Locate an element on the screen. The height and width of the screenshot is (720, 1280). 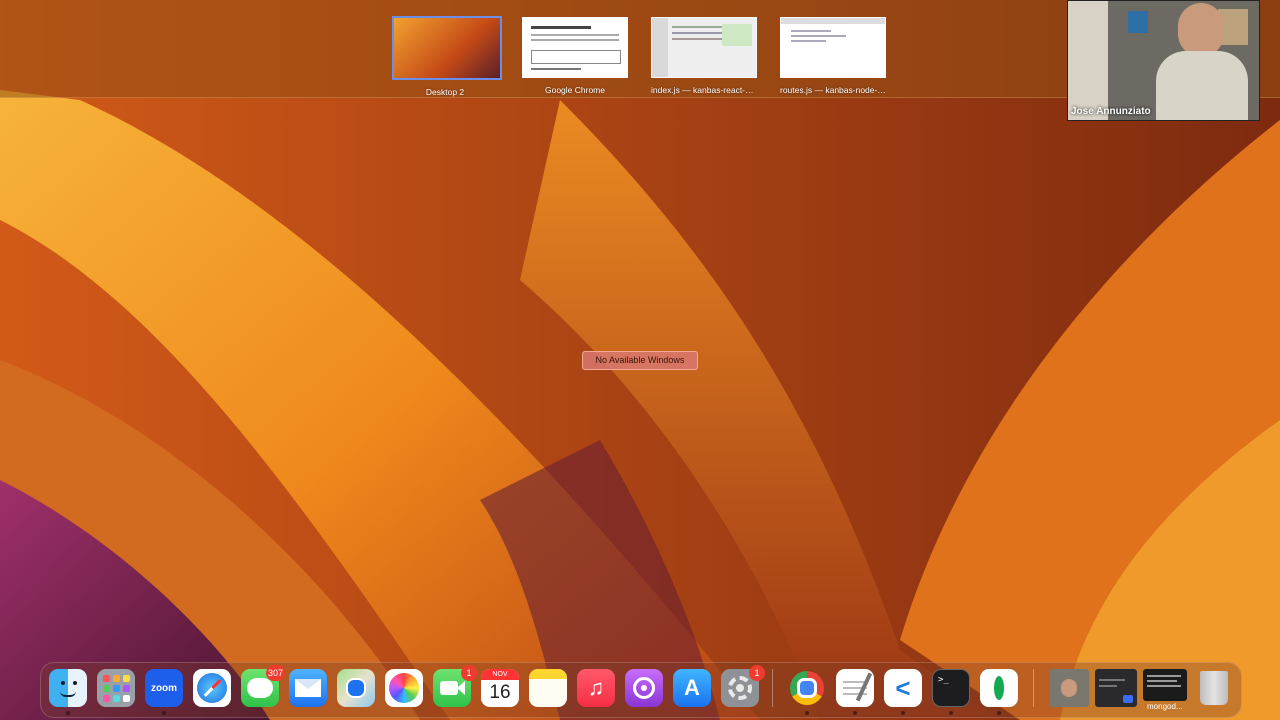
trash-icon is located at coordinates (1214, 688).